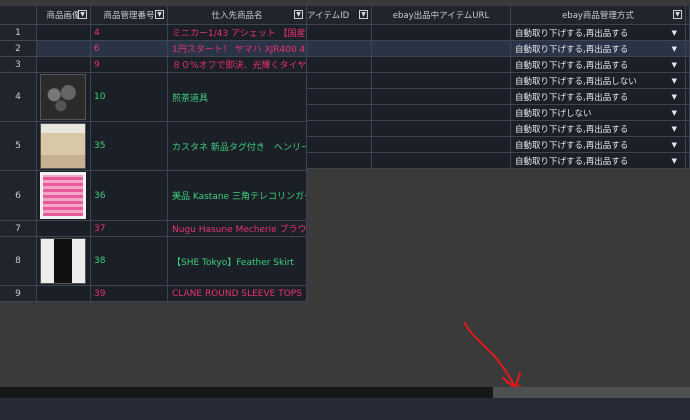  Describe the element at coordinates (237, 261) in the screenshot. I see `product-name-cell: 【SHE Tokyo】Feather Skirt` at that location.